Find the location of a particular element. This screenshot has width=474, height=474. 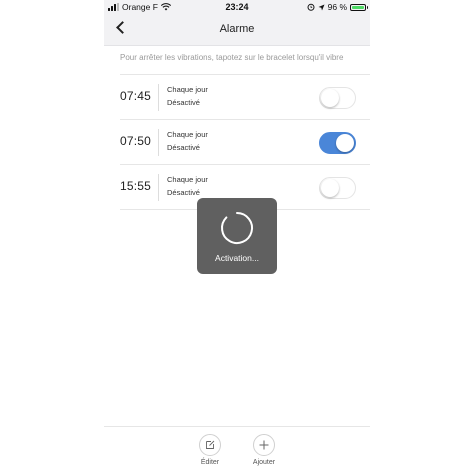

edit-button: Éditer is located at coordinates (210, 450).